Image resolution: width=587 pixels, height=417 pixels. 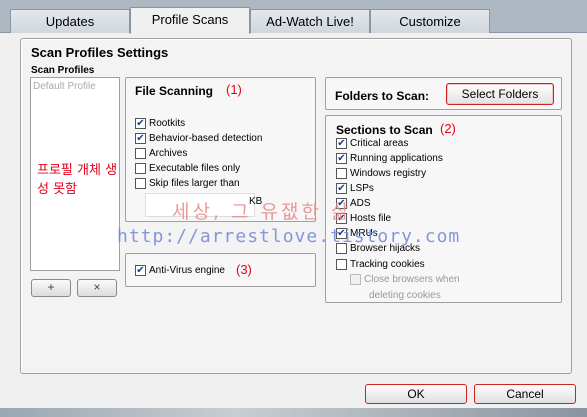 I want to click on critical-areas-checkbox, so click(x=341, y=143).